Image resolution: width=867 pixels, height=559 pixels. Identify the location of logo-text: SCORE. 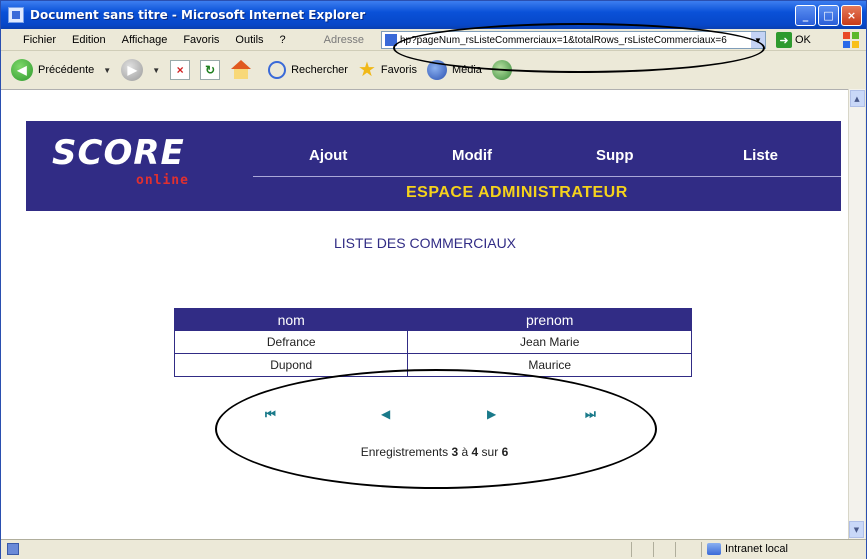
(118, 153).